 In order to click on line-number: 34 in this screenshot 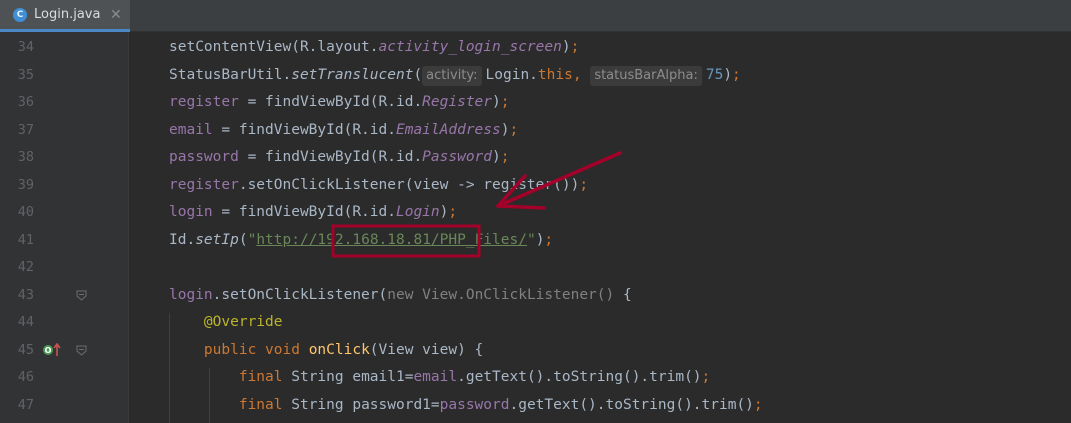, I will do `click(25, 47)`.